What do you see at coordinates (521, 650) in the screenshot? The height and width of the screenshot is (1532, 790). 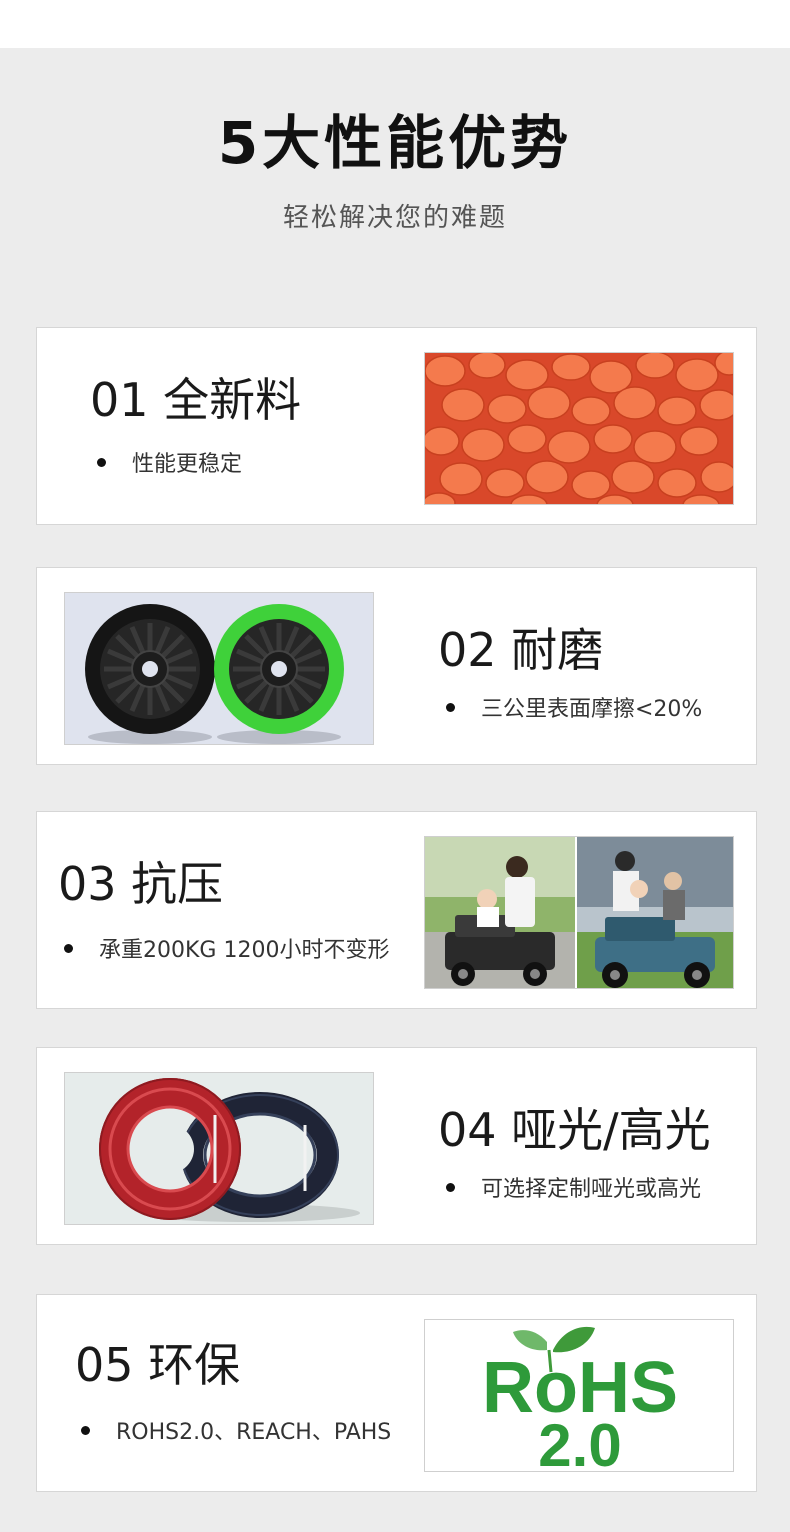 I see `feature-heading: 02 耐磨` at bounding box center [521, 650].